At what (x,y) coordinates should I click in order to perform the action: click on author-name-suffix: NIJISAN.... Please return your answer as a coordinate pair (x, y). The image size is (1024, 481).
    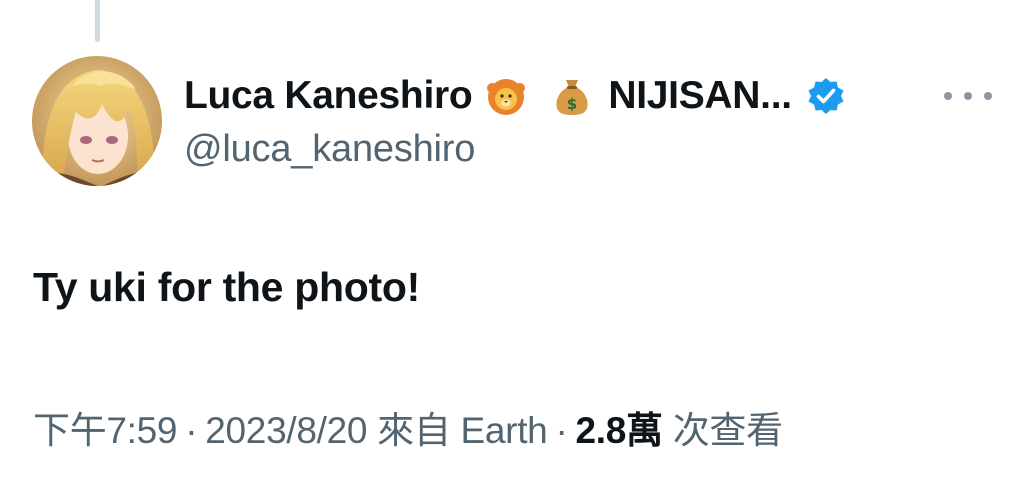
    Looking at the image, I should click on (700, 96).